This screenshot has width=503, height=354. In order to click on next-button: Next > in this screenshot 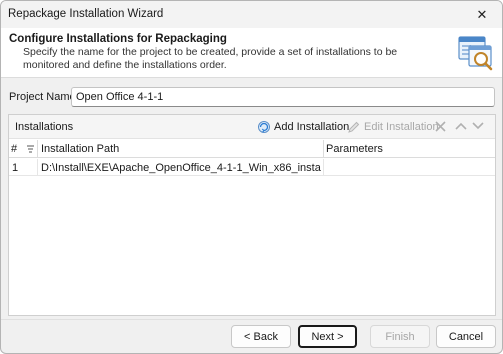, I will do `click(327, 336)`.